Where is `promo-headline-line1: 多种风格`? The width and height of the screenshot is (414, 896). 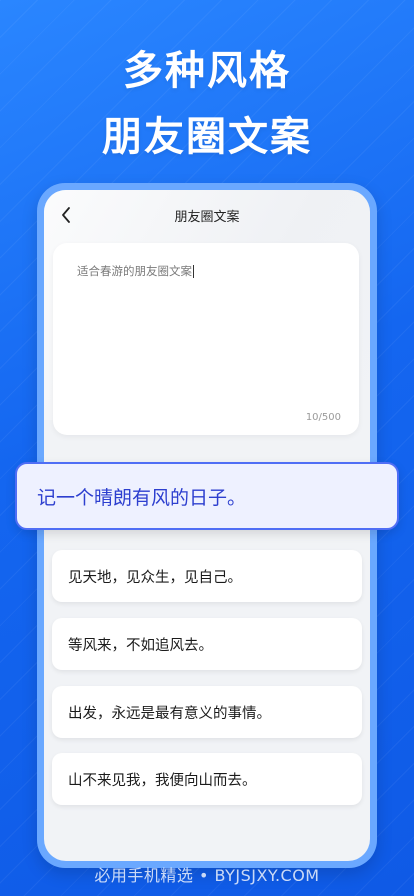 promo-headline-line1: 多种风格 is located at coordinates (207, 71).